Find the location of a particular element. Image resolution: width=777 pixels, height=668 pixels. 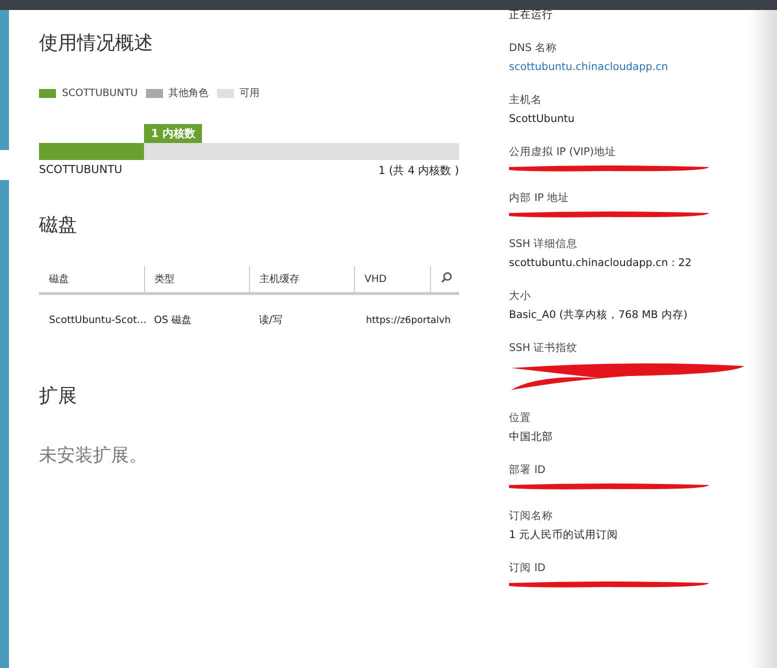

legend-label: 其他角色 is located at coordinates (188, 93).